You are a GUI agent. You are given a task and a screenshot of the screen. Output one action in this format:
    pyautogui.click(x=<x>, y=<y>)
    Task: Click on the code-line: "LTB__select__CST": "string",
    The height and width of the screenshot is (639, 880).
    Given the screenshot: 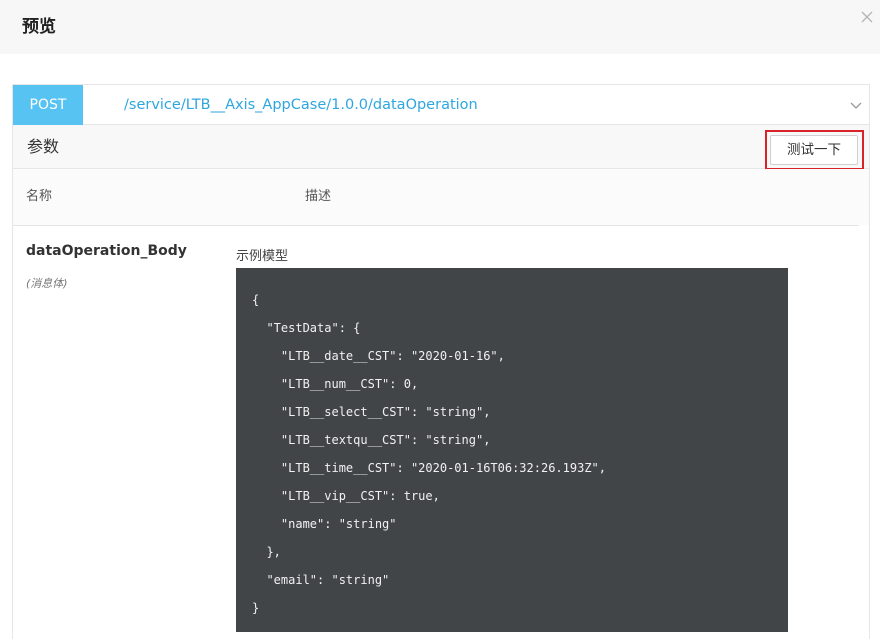 What is the action you would take?
    pyautogui.click(x=371, y=412)
    